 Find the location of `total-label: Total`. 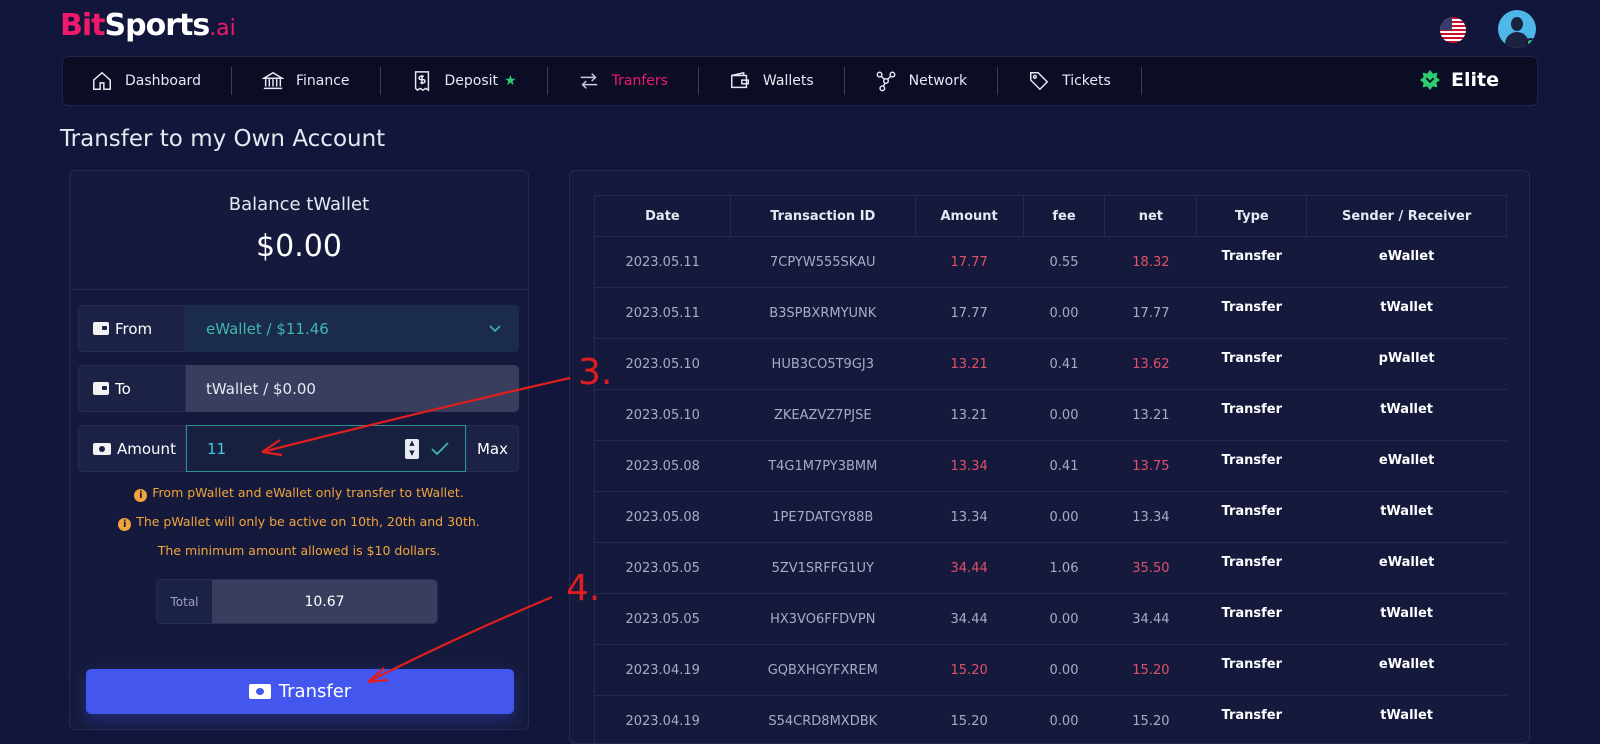

total-label: Total is located at coordinates (184, 601).